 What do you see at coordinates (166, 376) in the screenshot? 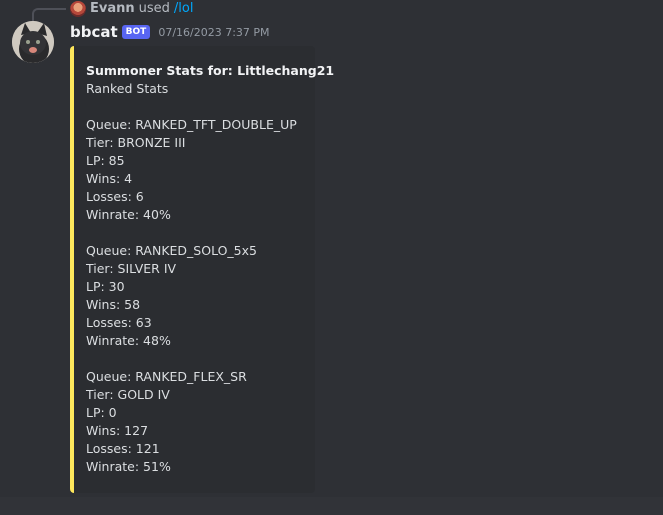
I see `embed-line: Queue: RANKED_FLEX_SR` at bounding box center [166, 376].